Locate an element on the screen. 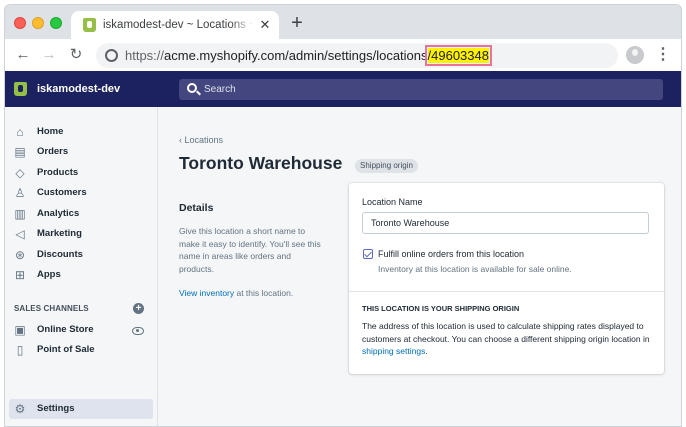 This screenshot has width=686, height=427. home-icon: ⌂ is located at coordinates (20, 132).